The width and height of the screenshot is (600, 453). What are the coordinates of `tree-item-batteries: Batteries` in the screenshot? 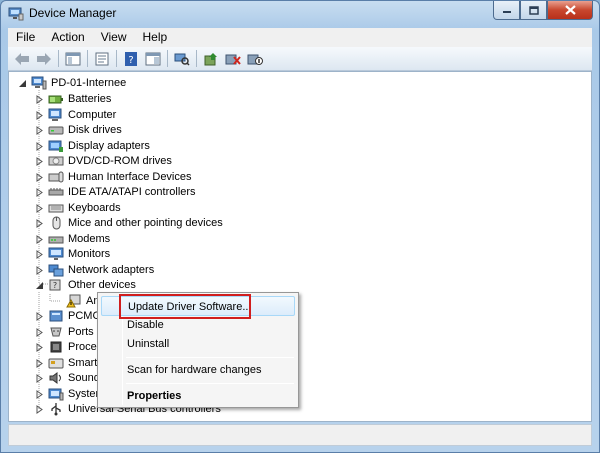 It's located at (73, 99).